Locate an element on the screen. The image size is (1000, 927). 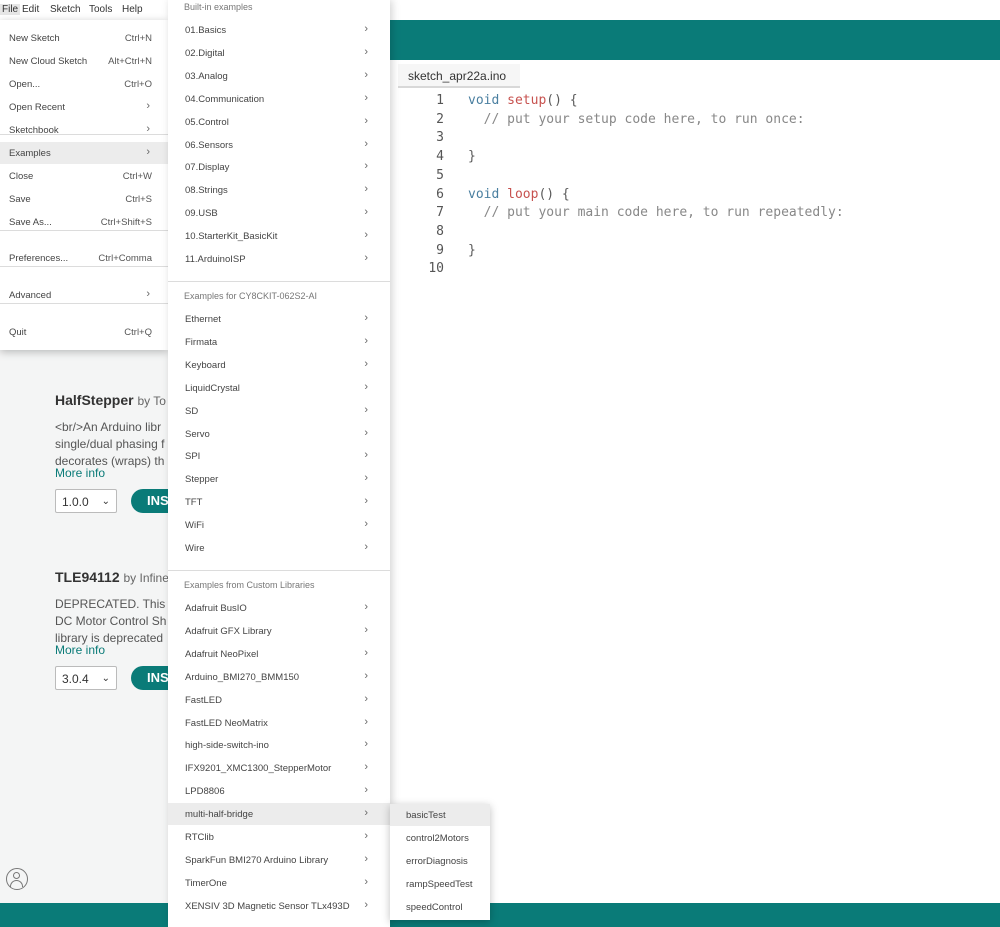
menubar-sketch: Sketch is located at coordinates (65, 9).